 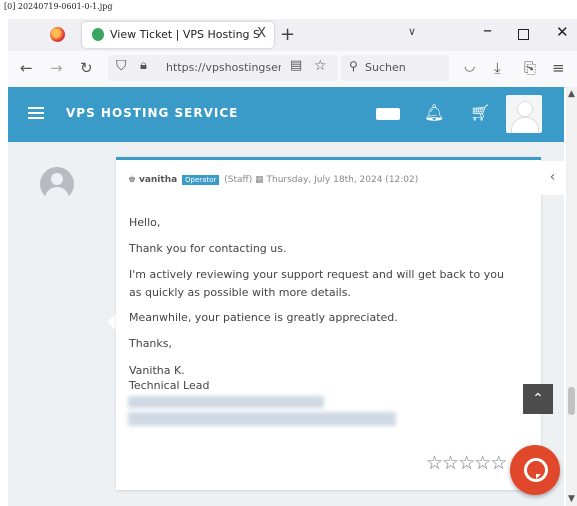 What do you see at coordinates (208, 248) in the screenshot?
I see `message-line: Thank you for contacting us.` at bounding box center [208, 248].